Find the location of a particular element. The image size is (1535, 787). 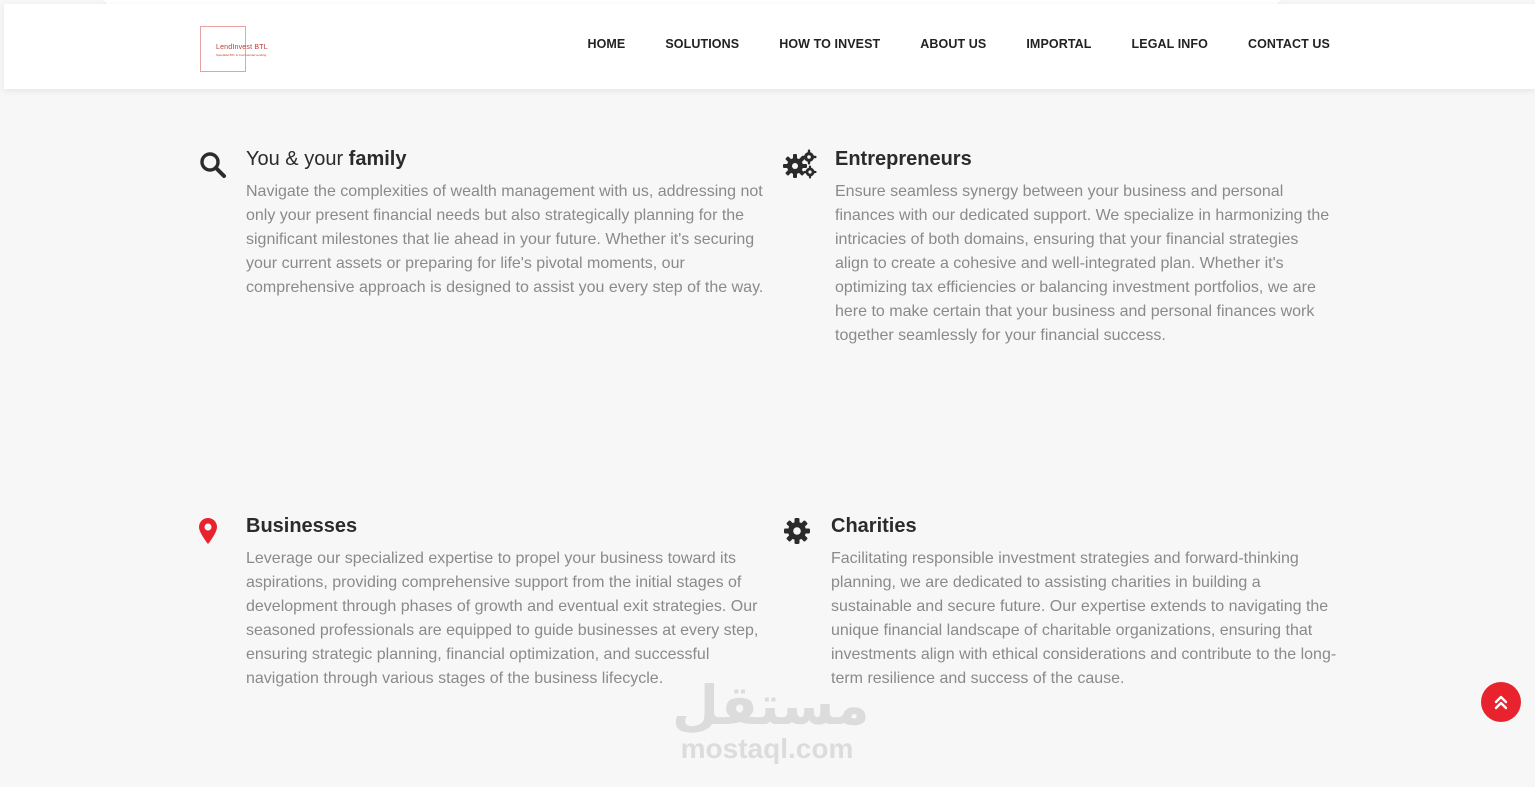

logo-tagline: Specialist BTL & Commercial Lending is located at coordinates (241, 55).